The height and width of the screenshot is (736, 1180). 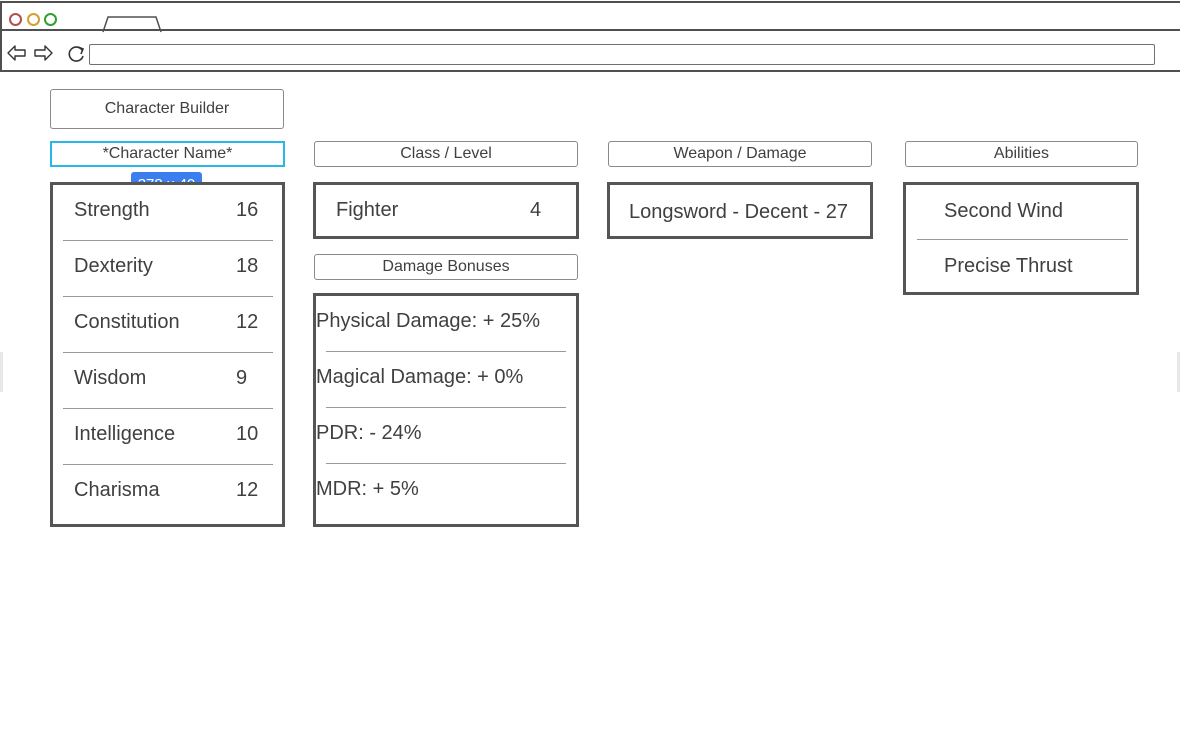 I want to click on weapon-text: Longsword - Decent - 27, so click(x=739, y=212).